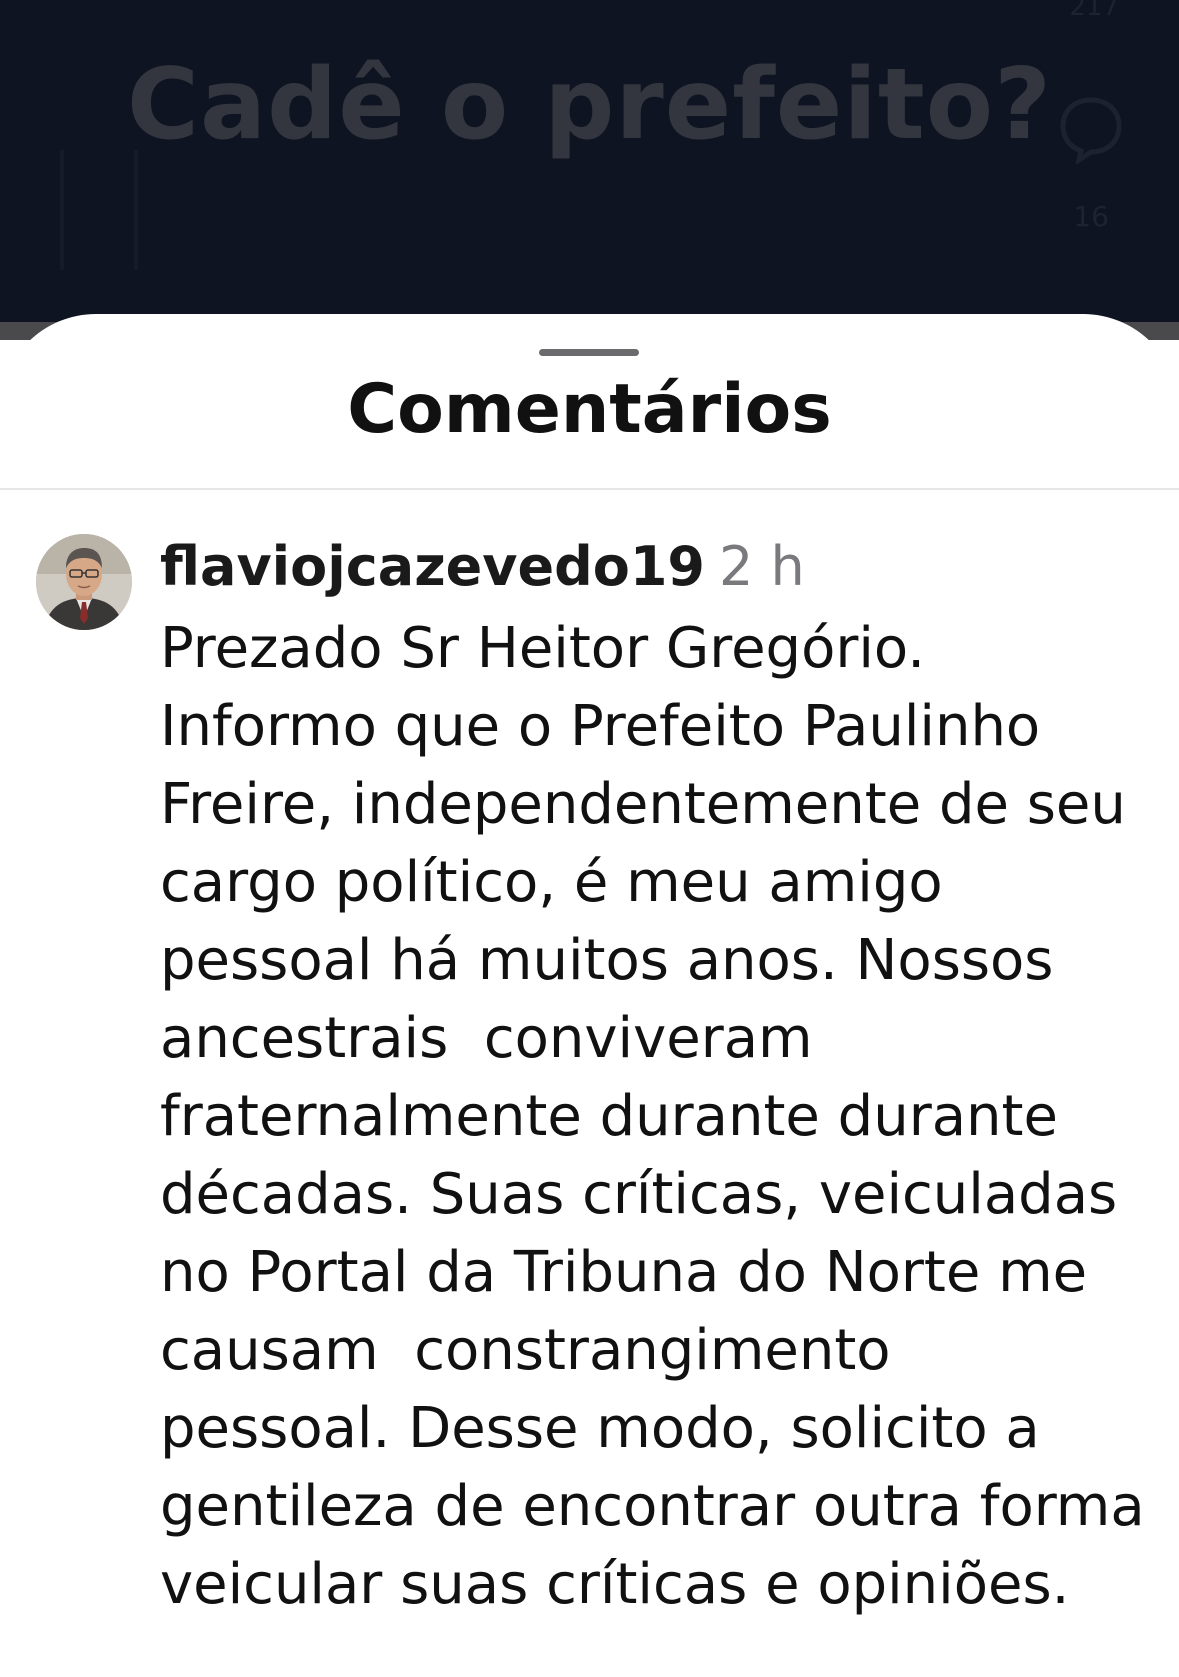  Describe the element at coordinates (607, 960) in the screenshot. I see `comment-line: pessoal há muitos anos. Nossos` at that location.